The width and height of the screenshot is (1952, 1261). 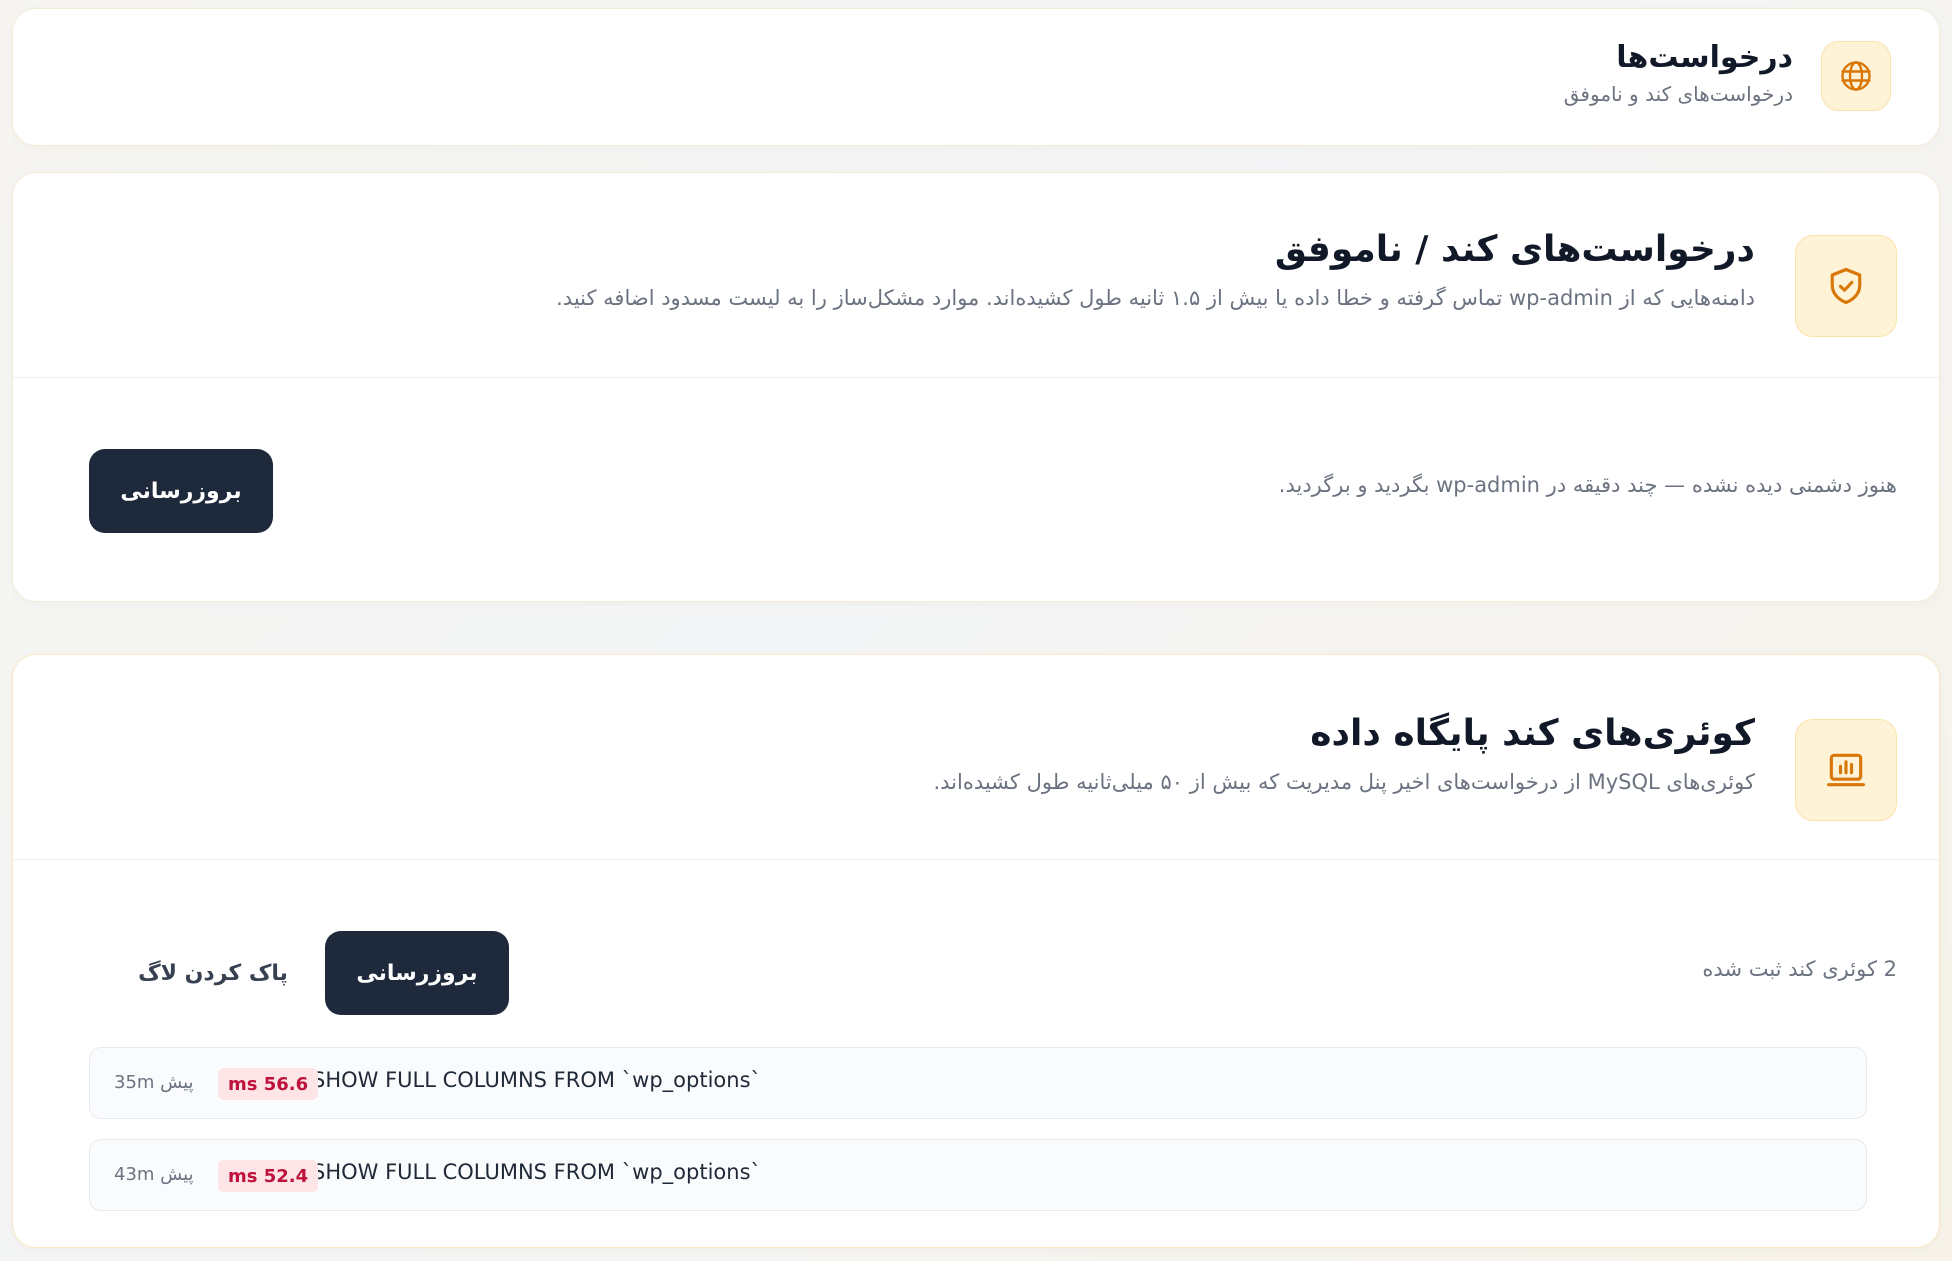 I want to click on header-icon-box, so click(x=1856, y=76).